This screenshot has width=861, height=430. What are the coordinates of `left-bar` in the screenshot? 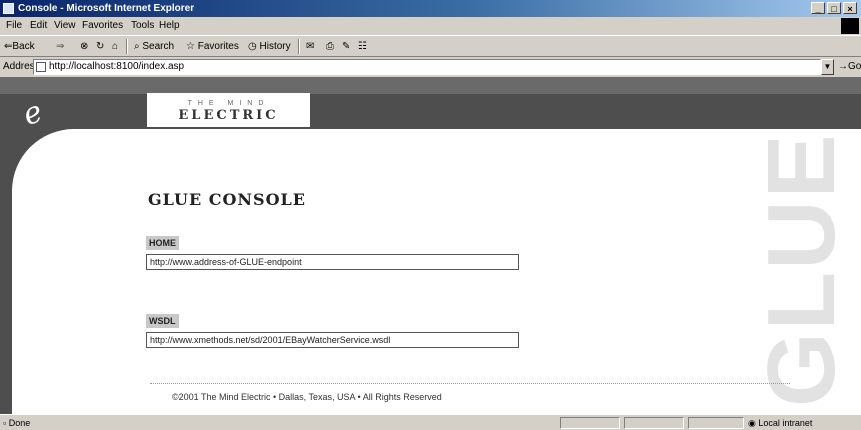 It's located at (6, 271).